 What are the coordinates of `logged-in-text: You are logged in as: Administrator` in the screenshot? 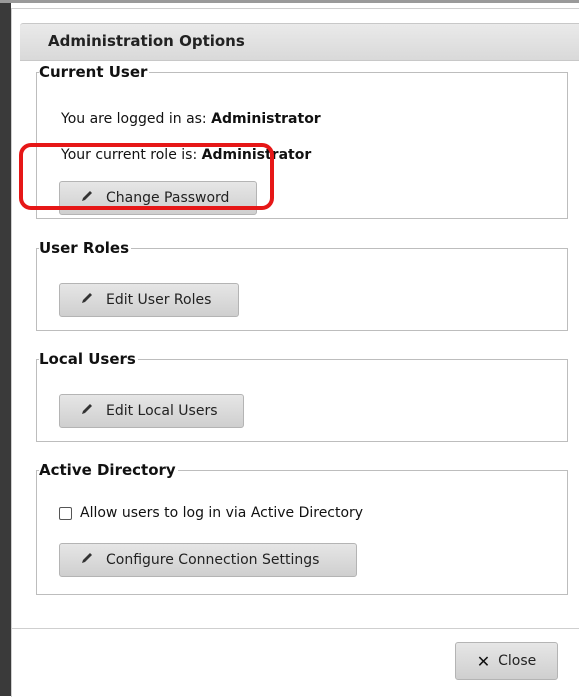 It's located at (191, 119).